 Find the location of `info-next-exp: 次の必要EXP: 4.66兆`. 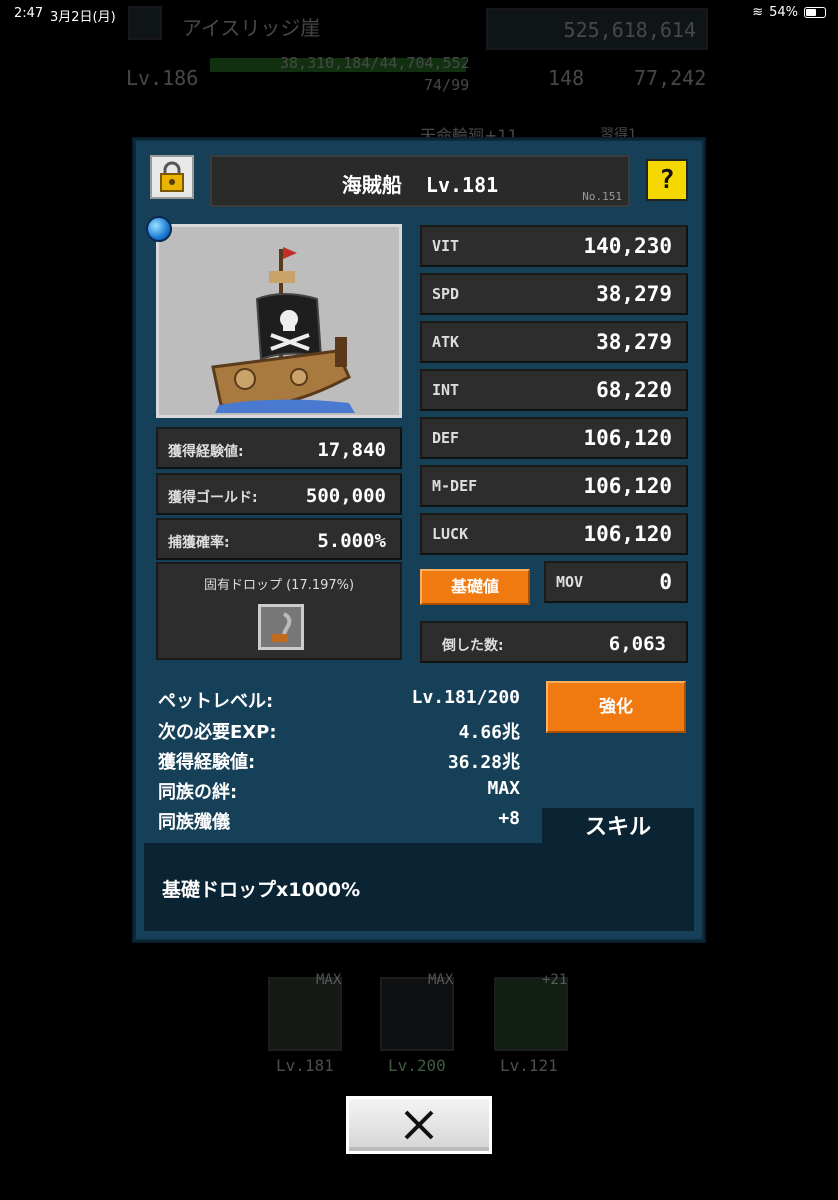

info-next-exp: 次の必要EXP: 4.66兆 is located at coordinates (339, 731).